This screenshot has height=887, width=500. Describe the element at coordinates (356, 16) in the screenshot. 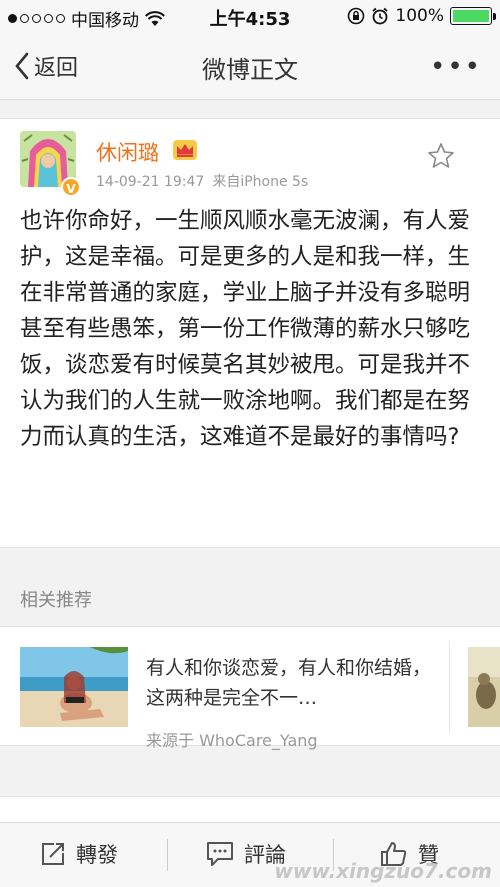

I see `rotation-lock-icon` at that location.